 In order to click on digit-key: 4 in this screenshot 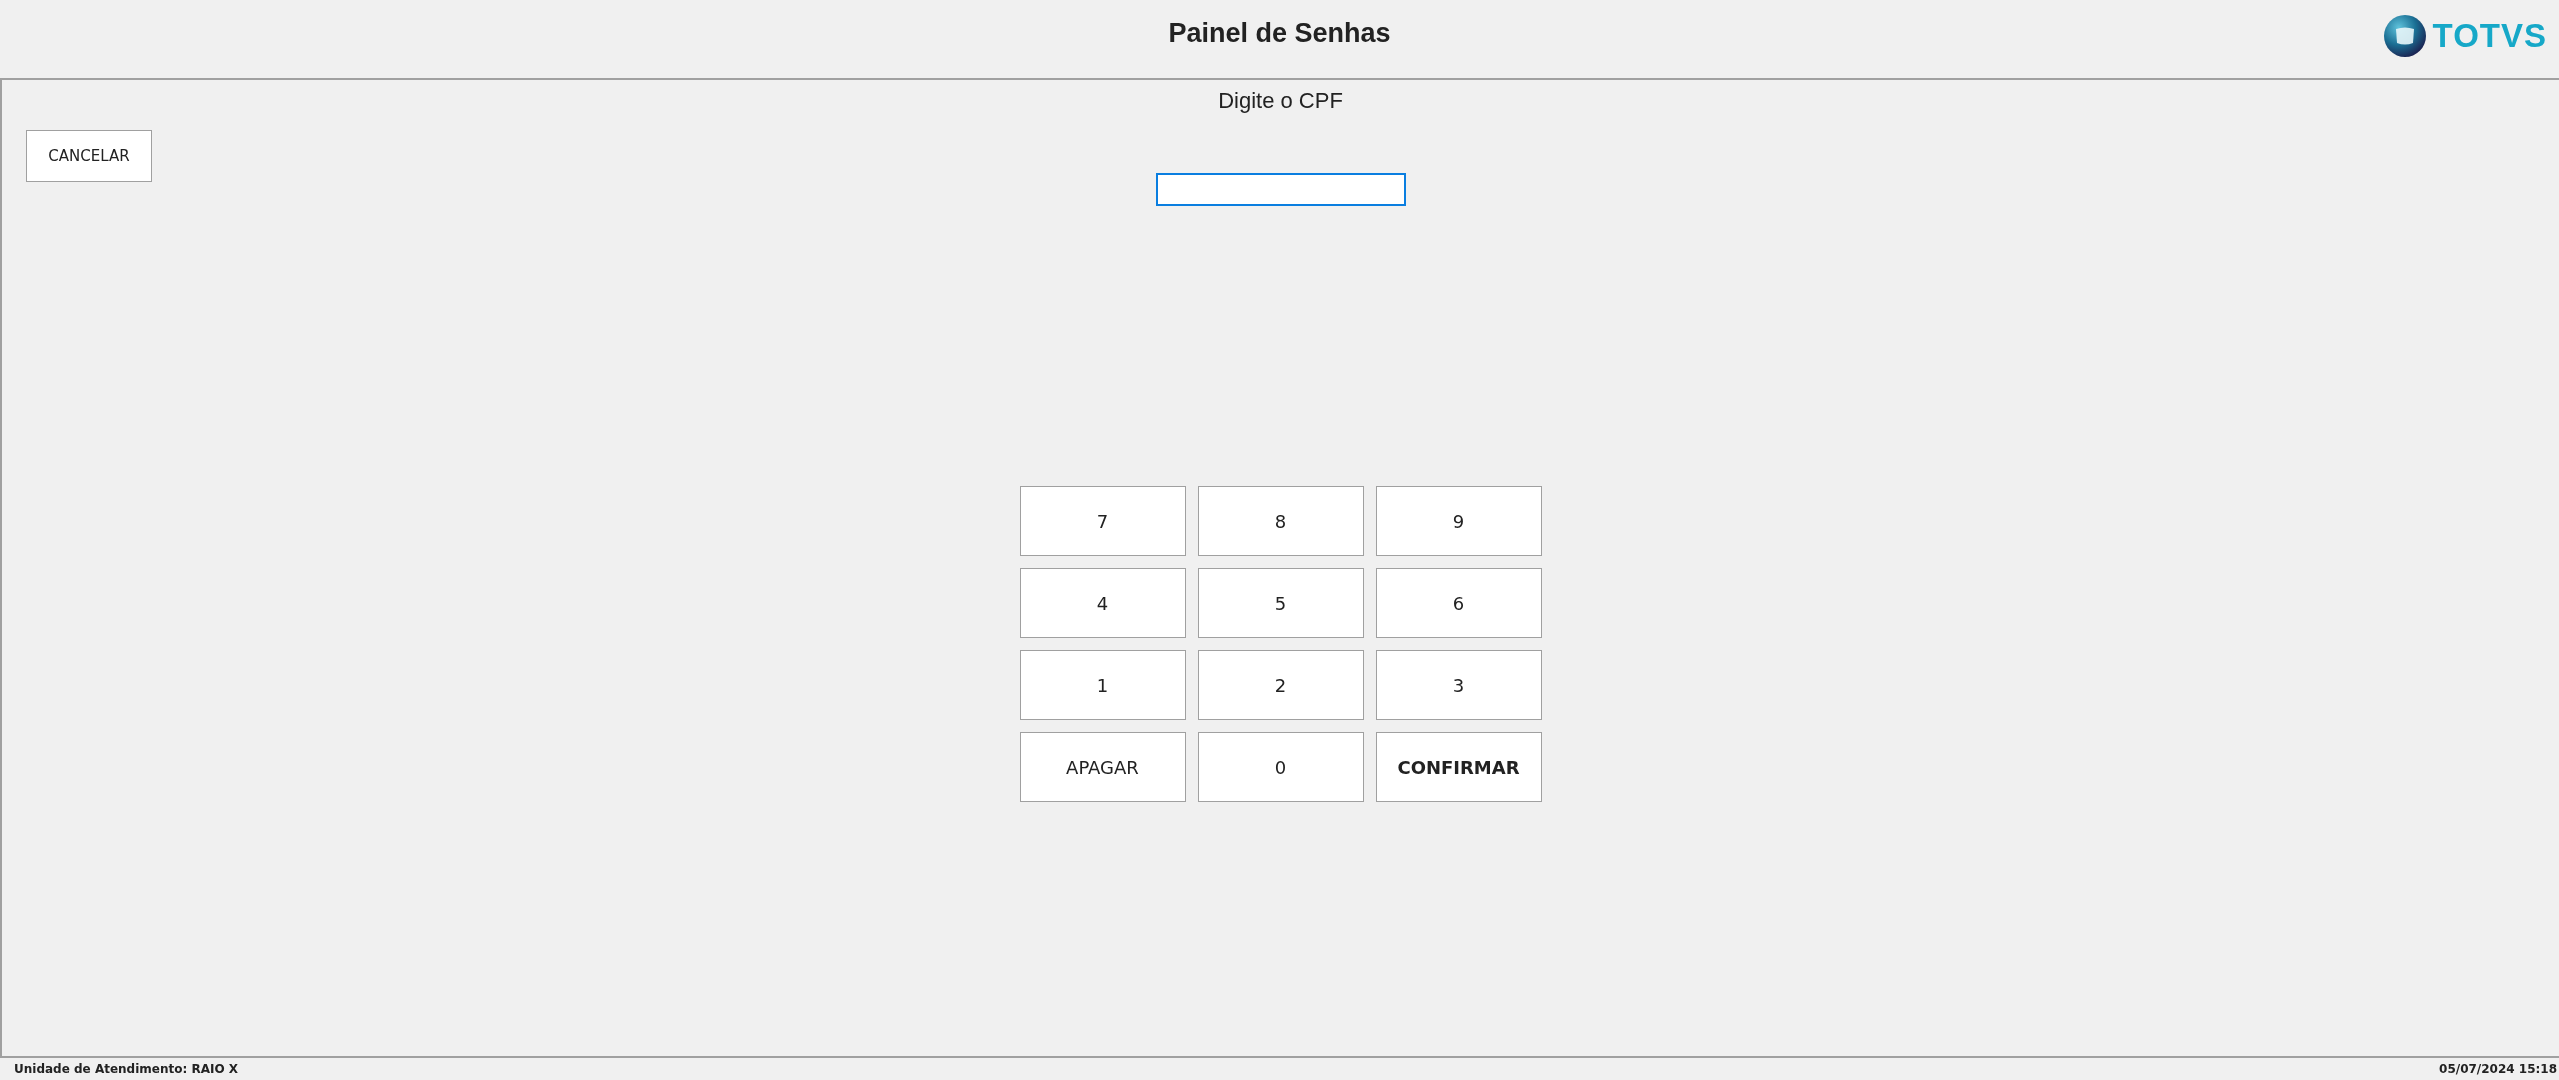, I will do `click(1102, 603)`.